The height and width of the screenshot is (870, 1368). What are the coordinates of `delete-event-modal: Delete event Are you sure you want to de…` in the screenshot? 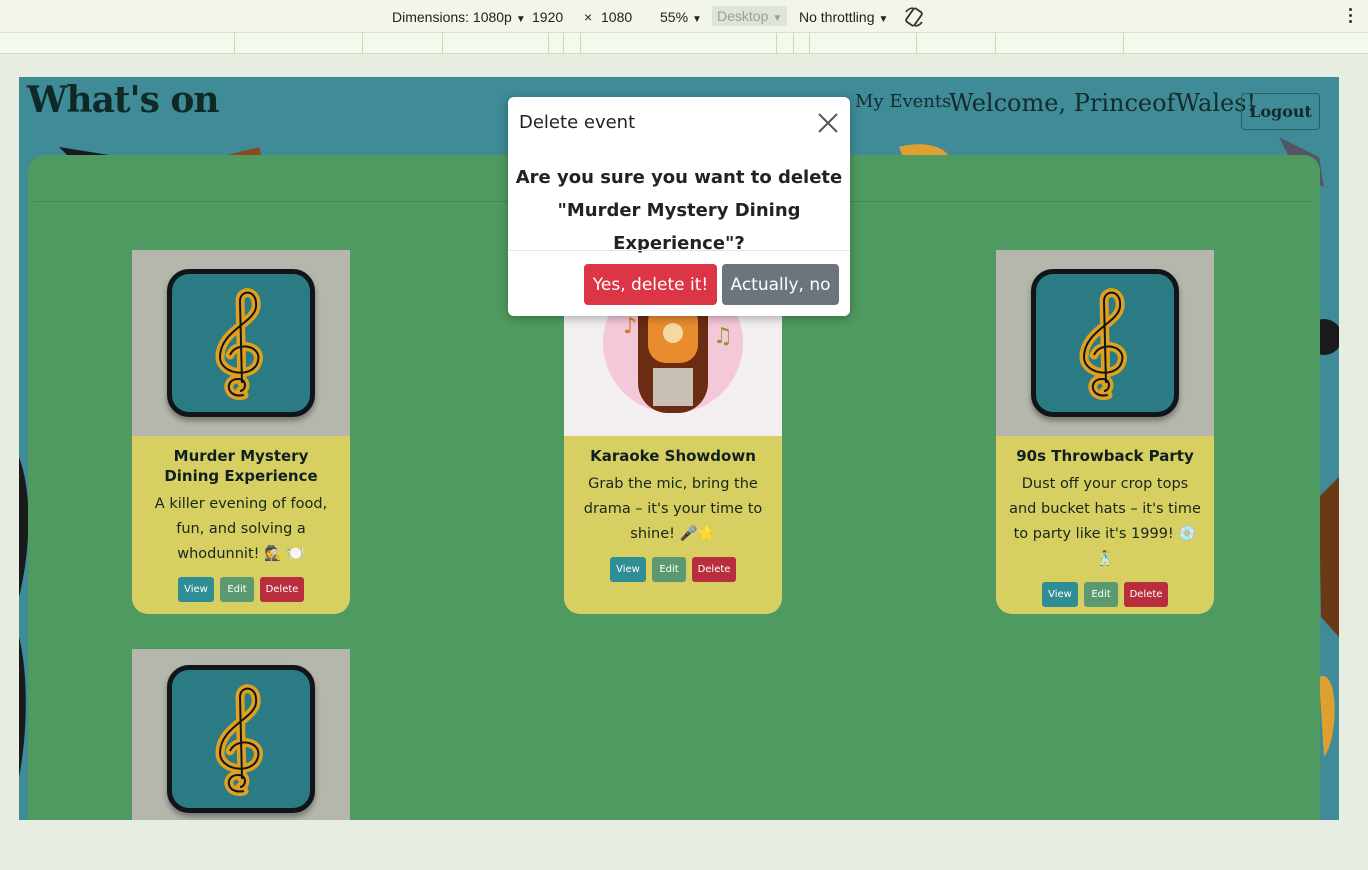 It's located at (679, 206).